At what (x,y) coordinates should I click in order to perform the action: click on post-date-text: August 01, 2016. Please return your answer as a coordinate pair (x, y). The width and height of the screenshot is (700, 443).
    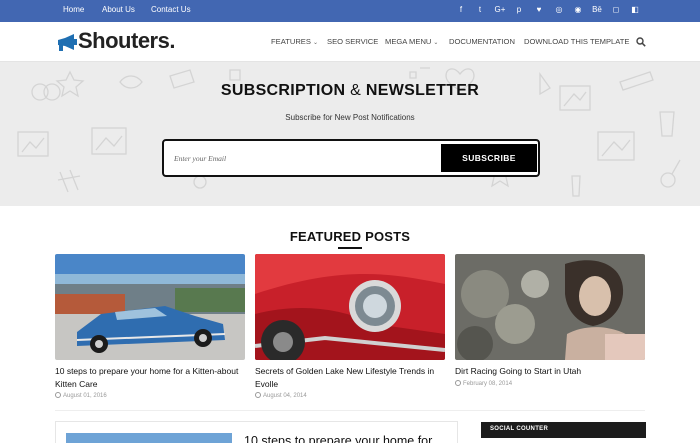
    Looking at the image, I should click on (85, 396).